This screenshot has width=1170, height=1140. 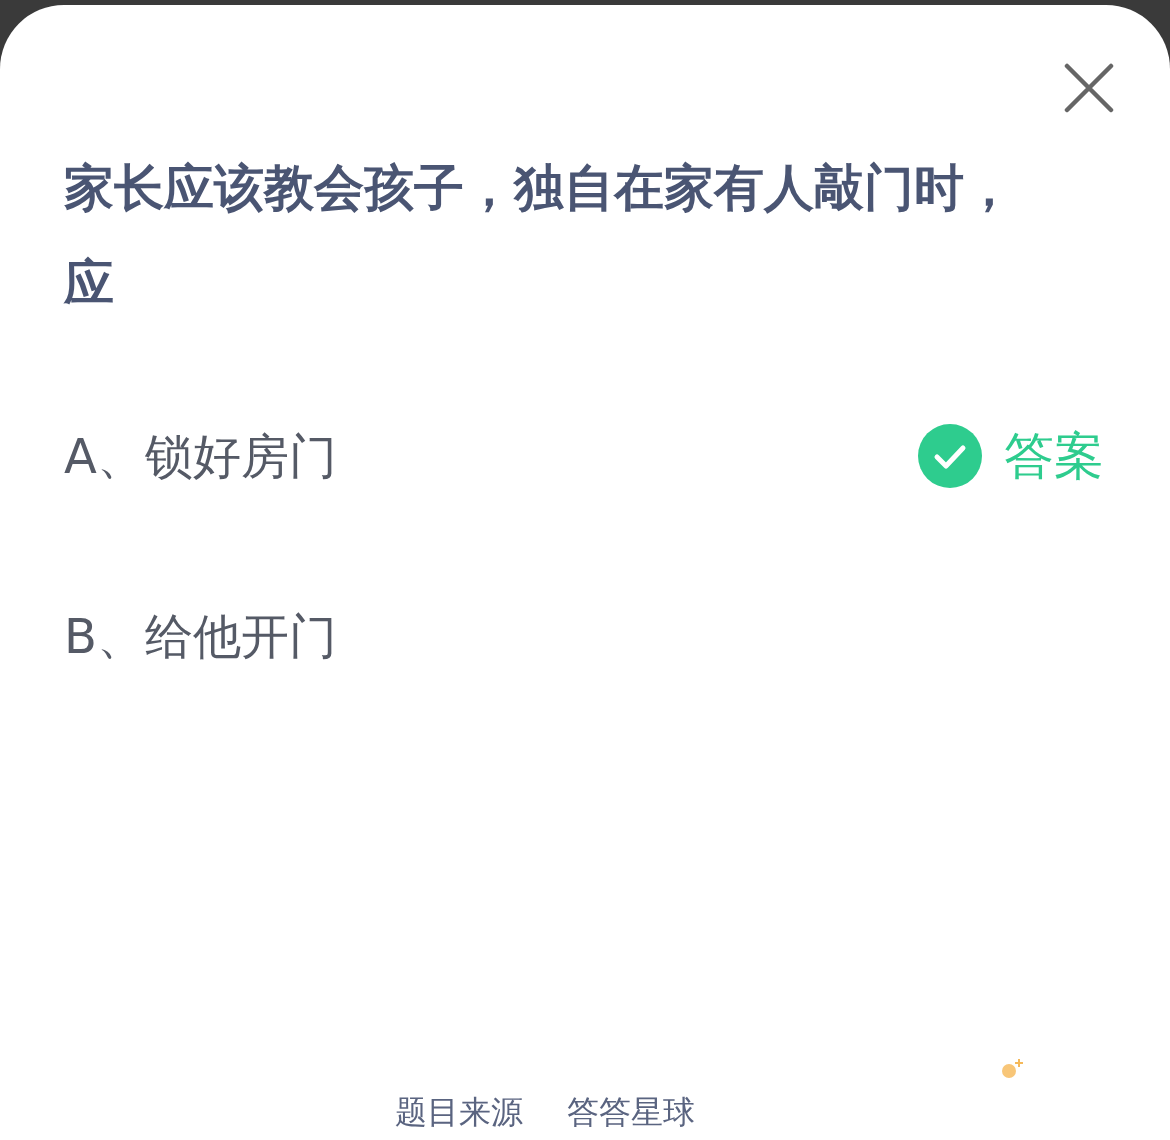 What do you see at coordinates (459, 1112) in the screenshot?
I see `source-label: 题目来源` at bounding box center [459, 1112].